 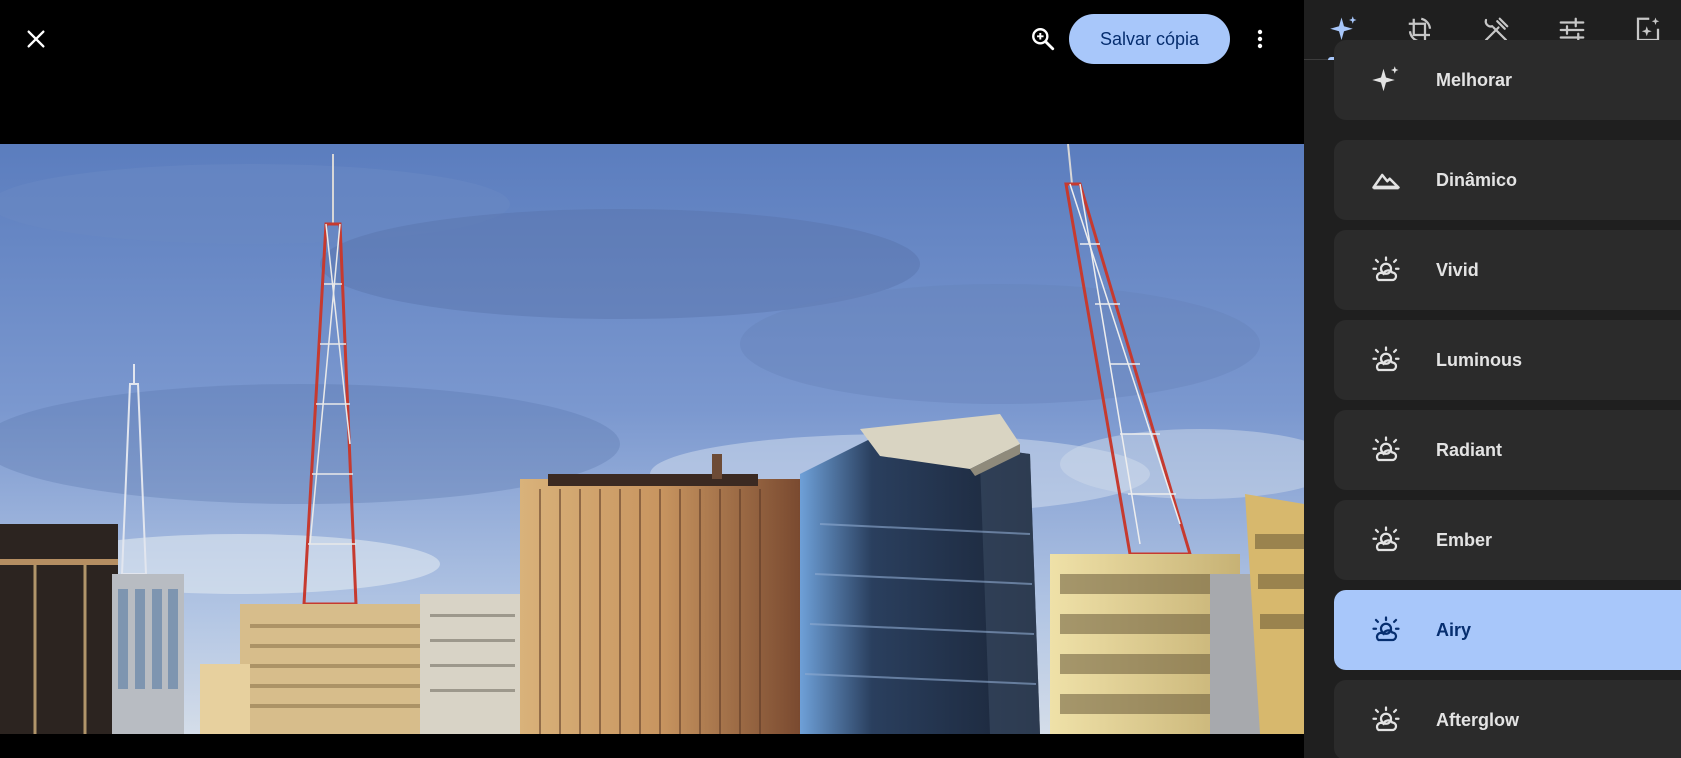 What do you see at coordinates (1457, 269) in the screenshot?
I see `preset-label: Vivid` at bounding box center [1457, 269].